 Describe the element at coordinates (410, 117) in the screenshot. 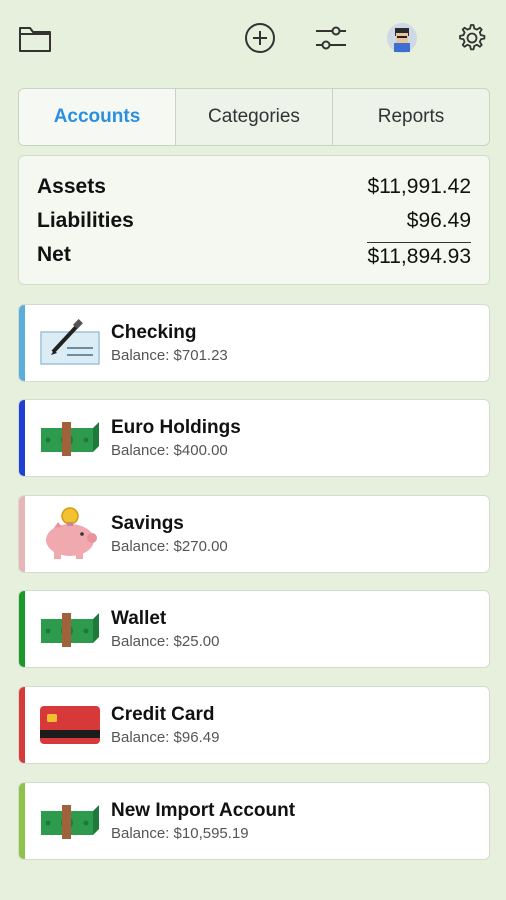

I see `tab-reports: Reports` at that location.